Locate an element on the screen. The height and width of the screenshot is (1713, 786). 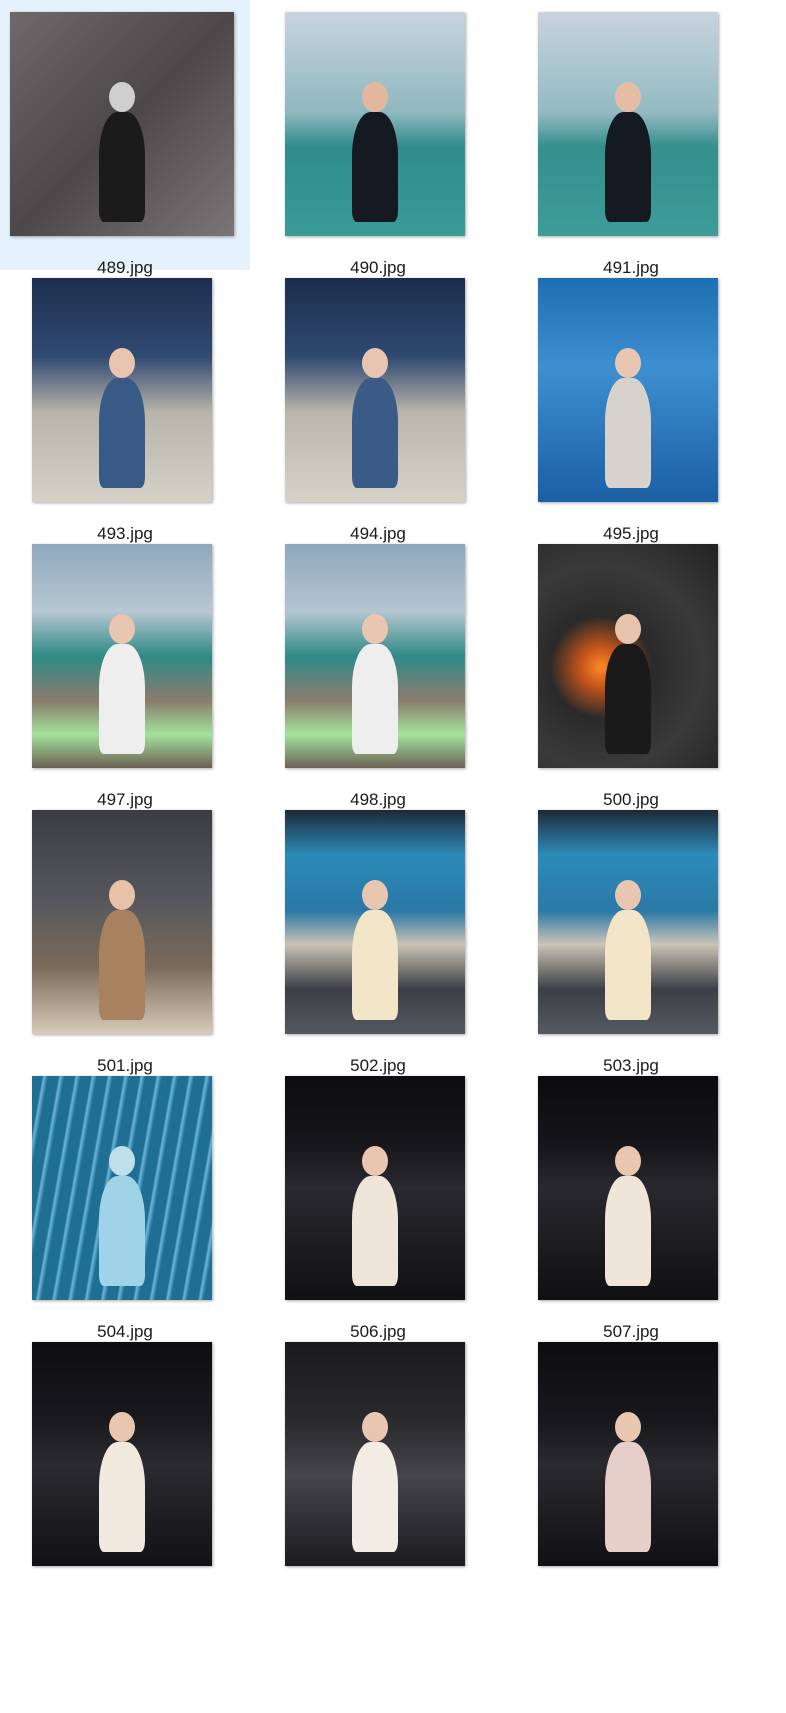
file-item: 503.jpg is located at coordinates (642, 944).